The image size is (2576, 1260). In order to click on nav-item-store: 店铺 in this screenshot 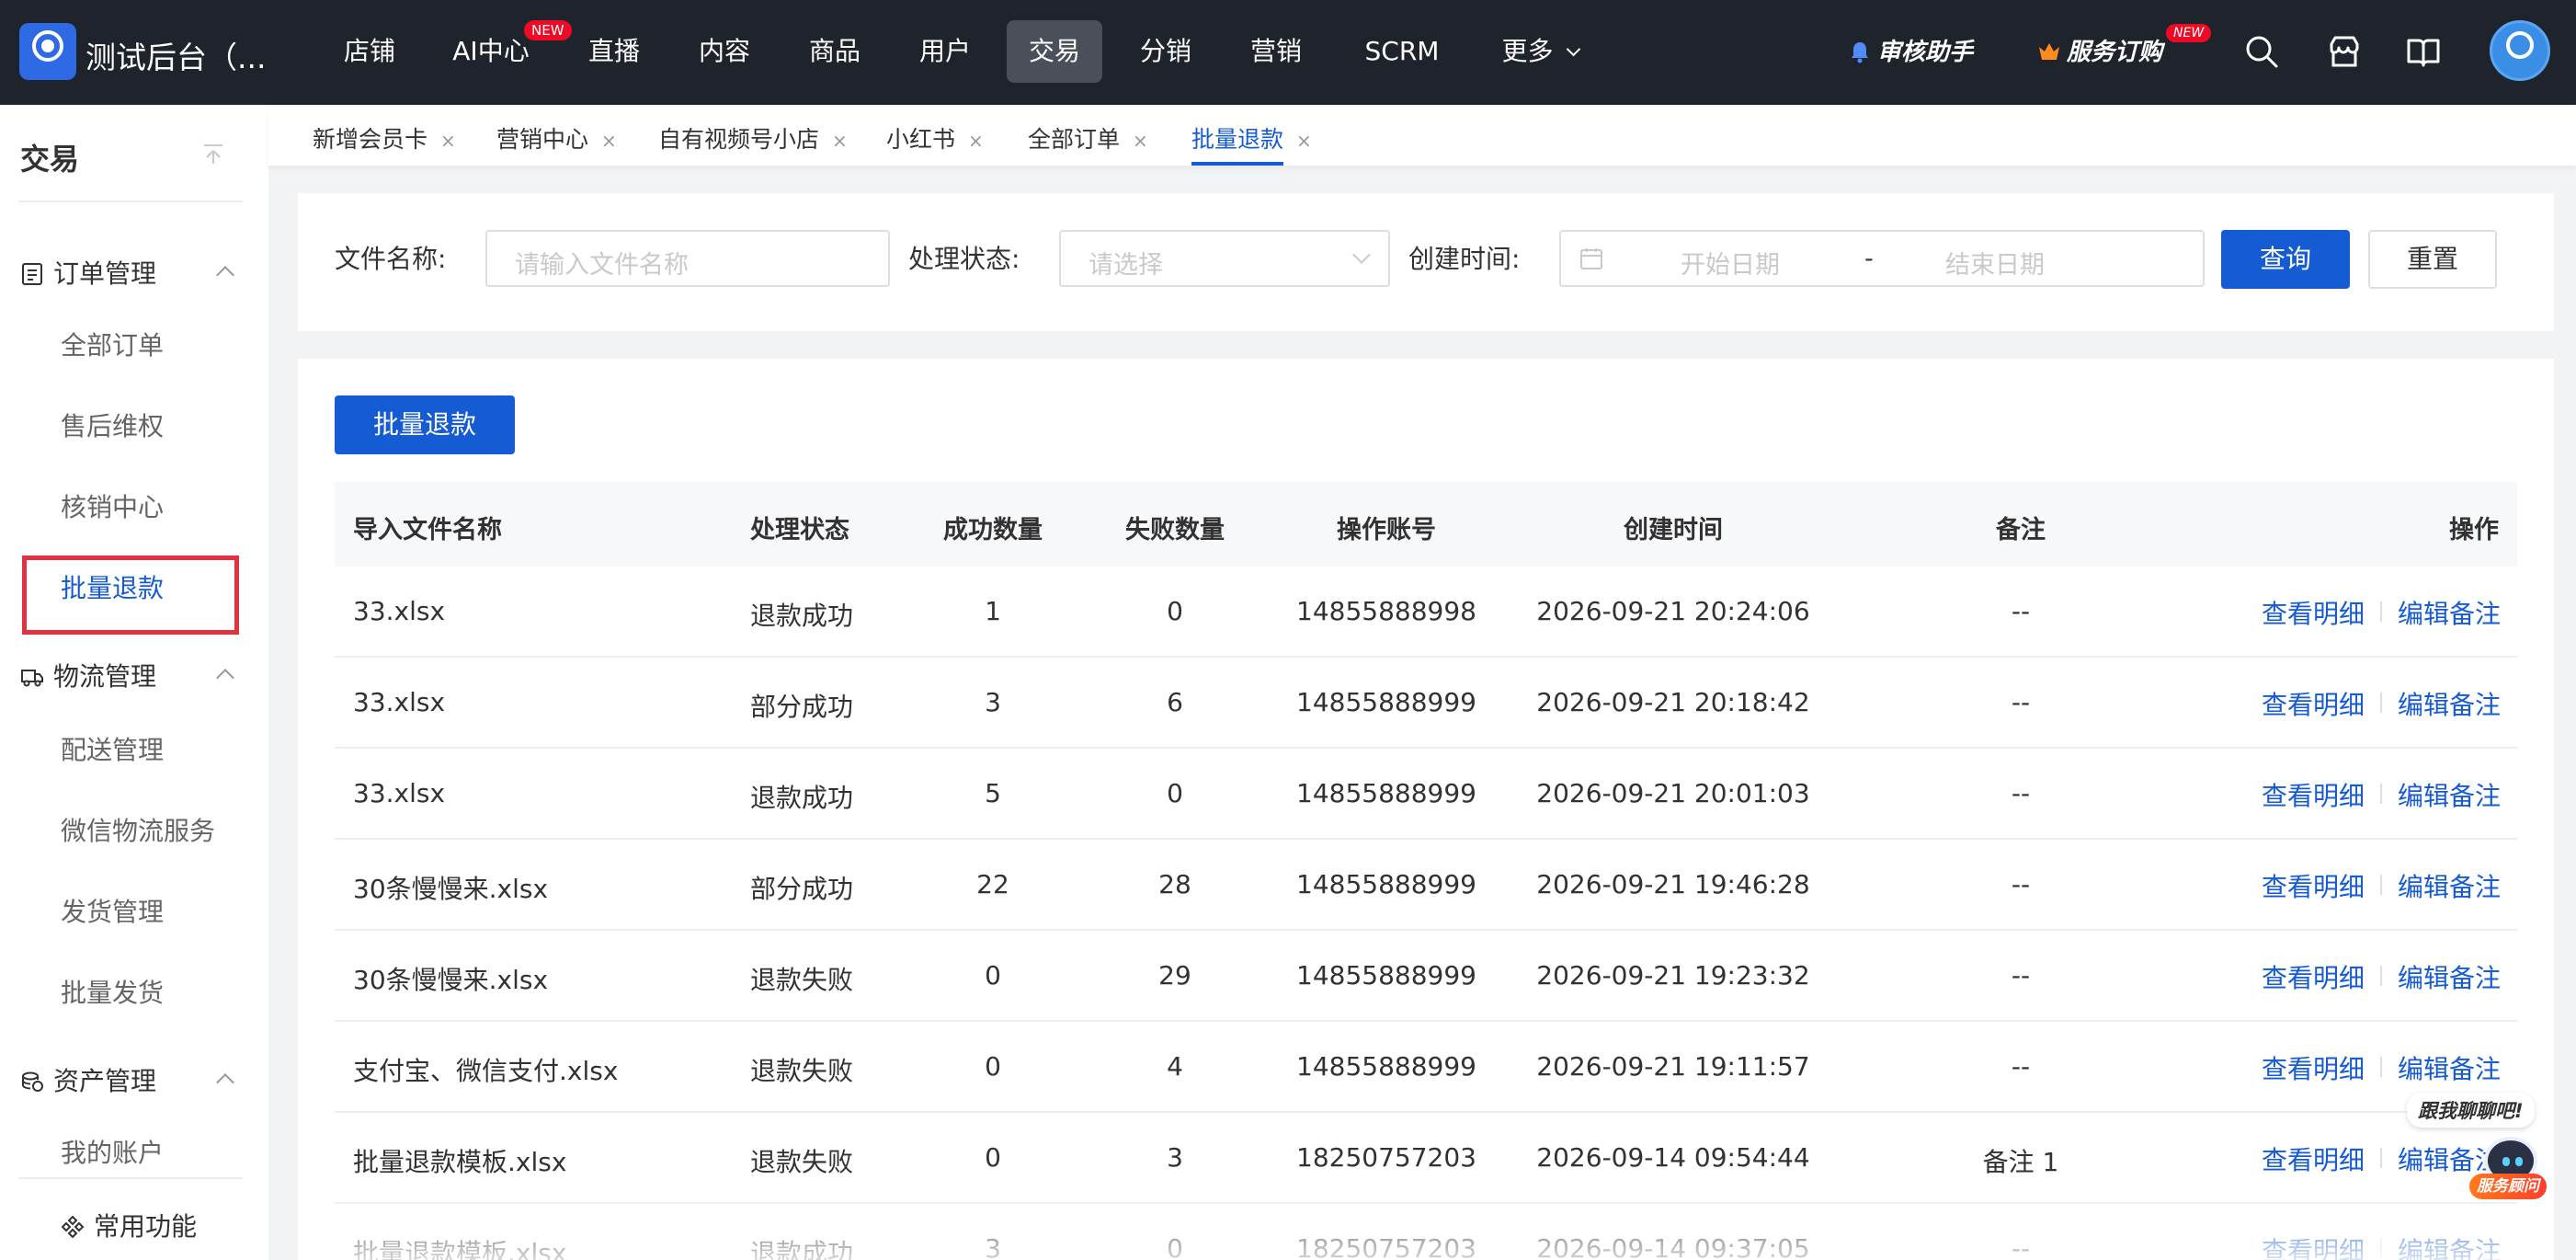, I will do `click(370, 51)`.